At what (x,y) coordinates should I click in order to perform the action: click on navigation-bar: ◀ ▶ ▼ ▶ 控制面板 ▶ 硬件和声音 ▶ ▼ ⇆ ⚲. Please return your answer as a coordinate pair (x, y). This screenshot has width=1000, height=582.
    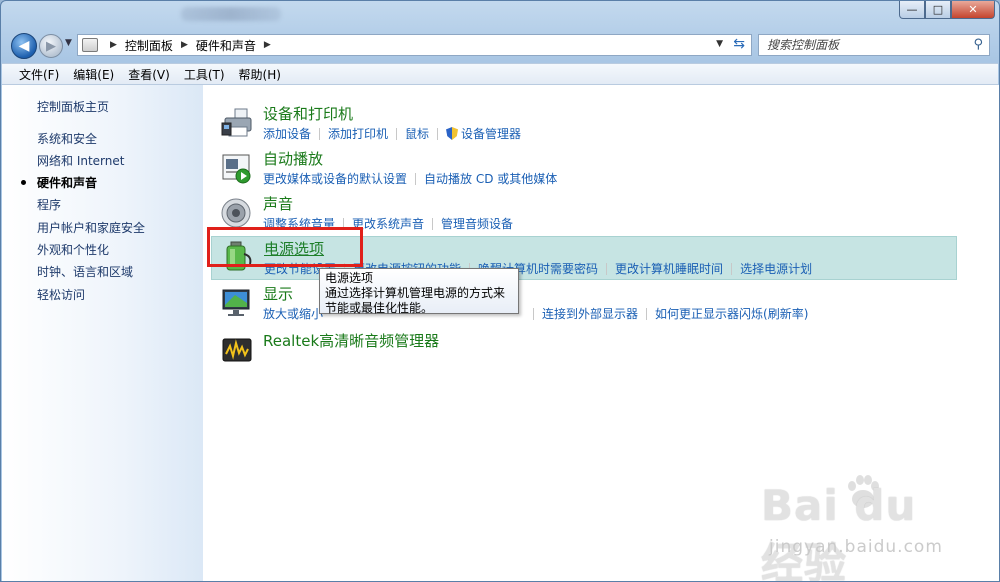
    Looking at the image, I should click on (500, 46).